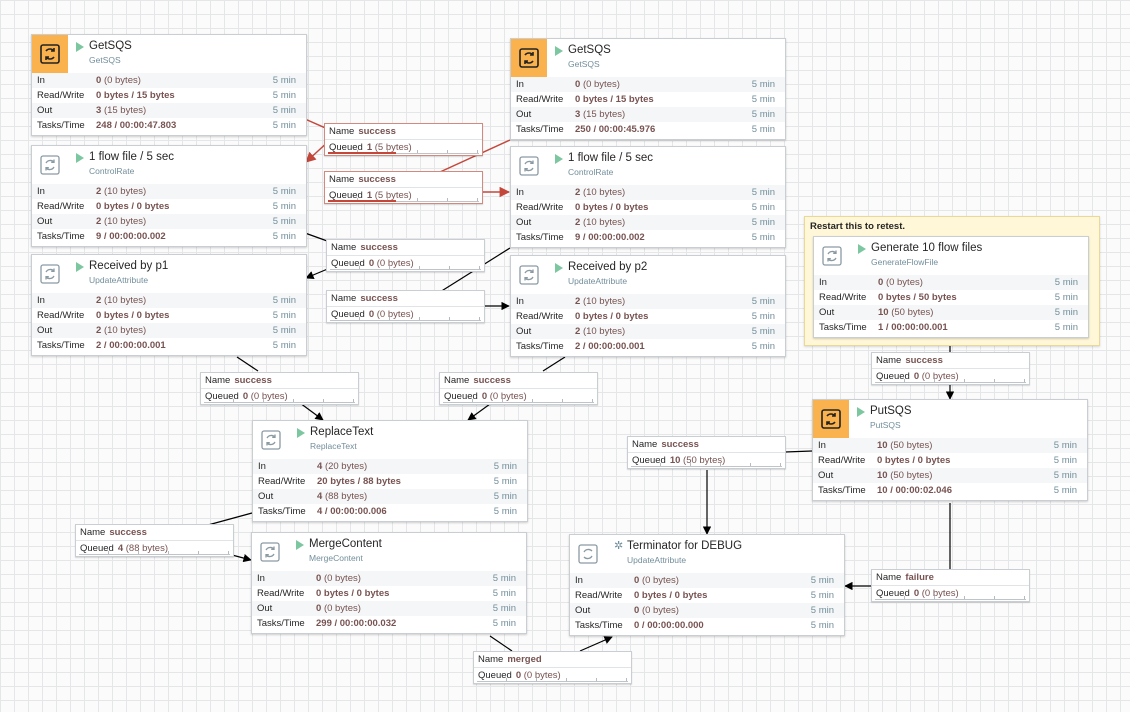 This screenshot has width=1130, height=712. What do you see at coordinates (706, 452) in the screenshot?
I see `connection-label-putsqs-terminator-success: Name success Queued 10 (50 bytes)` at bounding box center [706, 452].